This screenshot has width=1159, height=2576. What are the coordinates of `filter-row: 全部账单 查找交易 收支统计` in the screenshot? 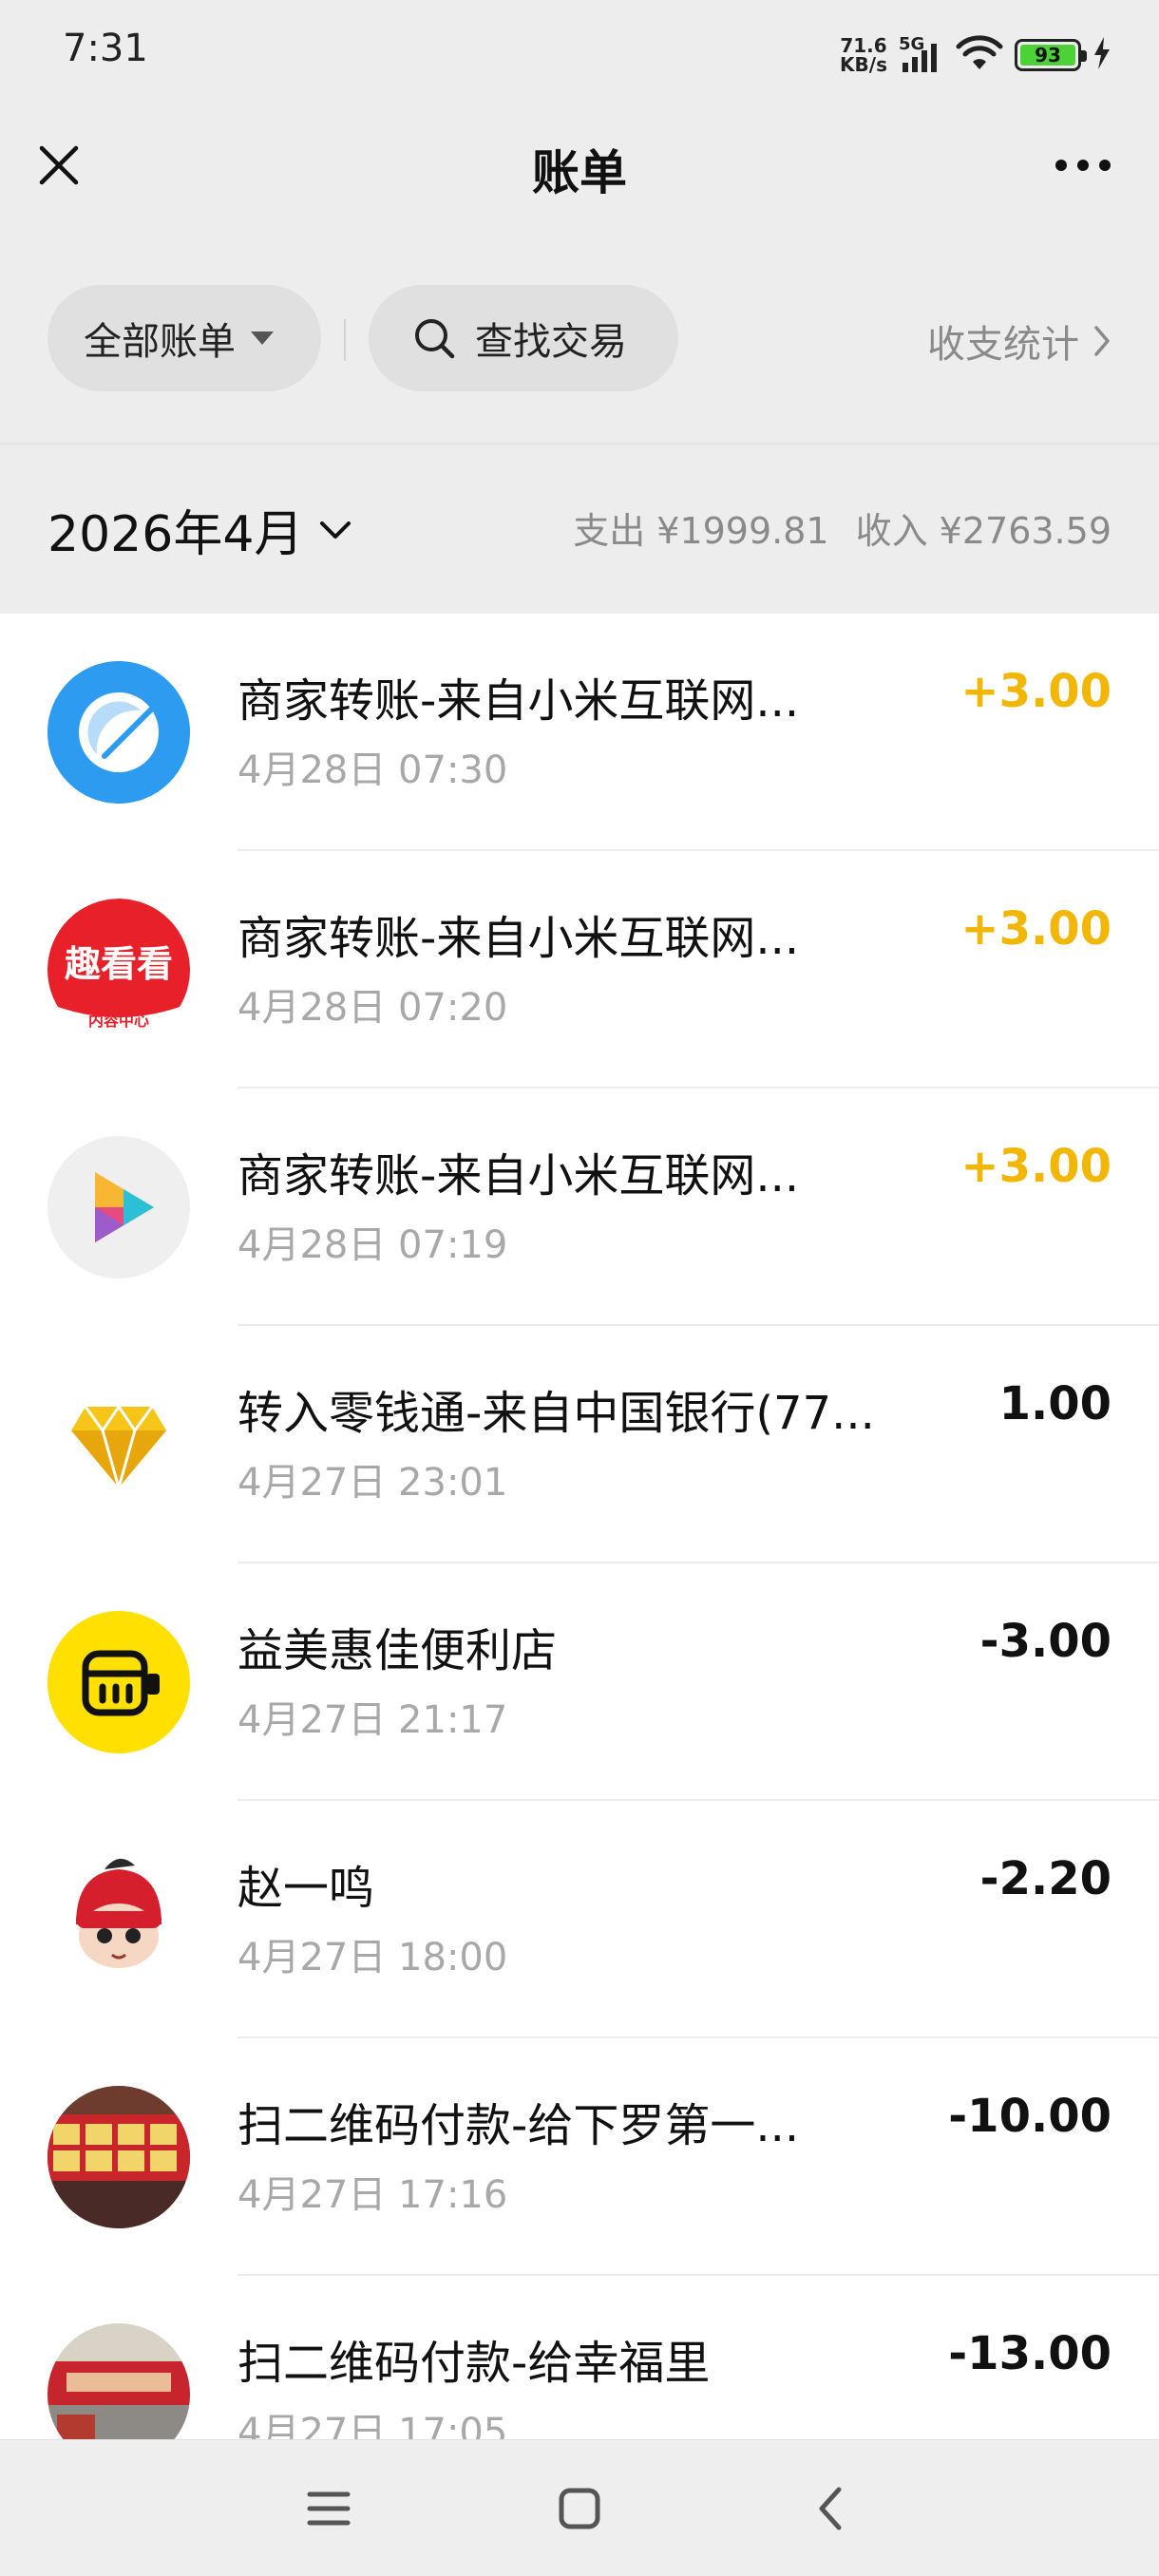 It's located at (579, 340).